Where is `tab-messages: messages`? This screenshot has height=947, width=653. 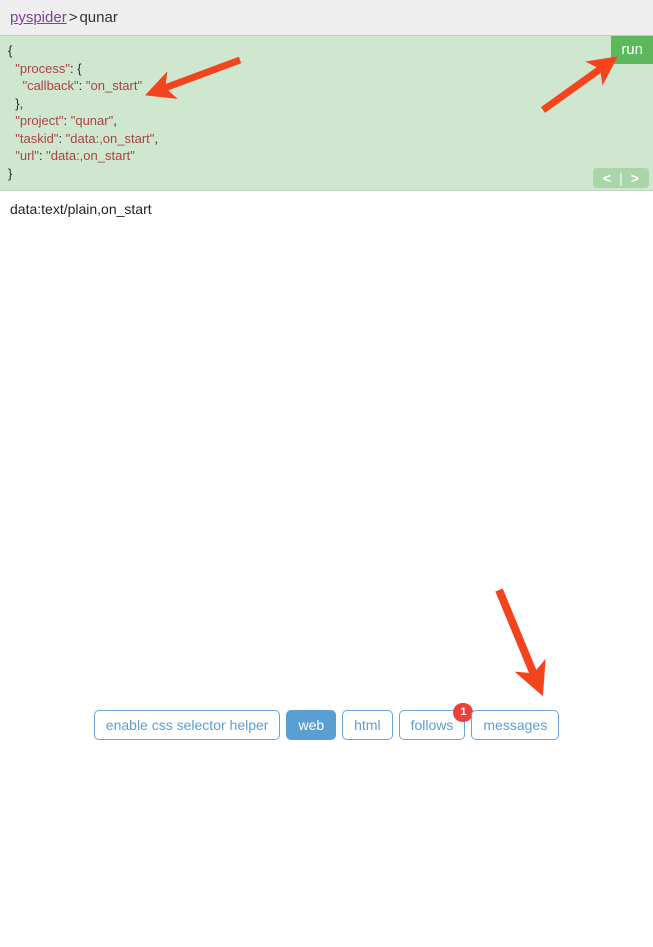 tab-messages: messages is located at coordinates (515, 725).